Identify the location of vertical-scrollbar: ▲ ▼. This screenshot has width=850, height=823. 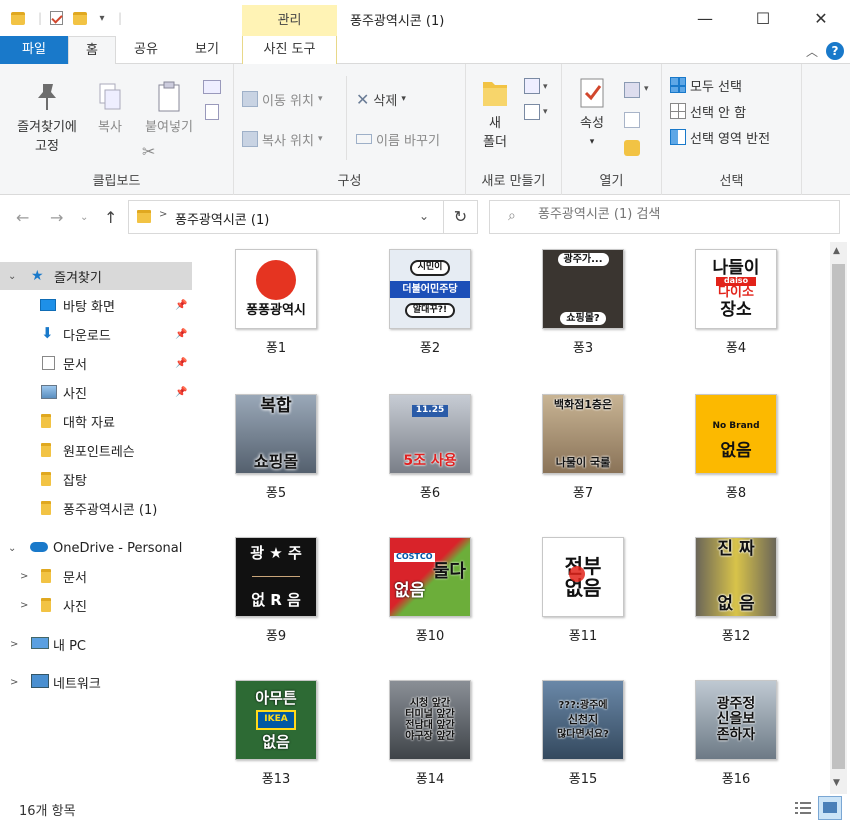
(838, 518).